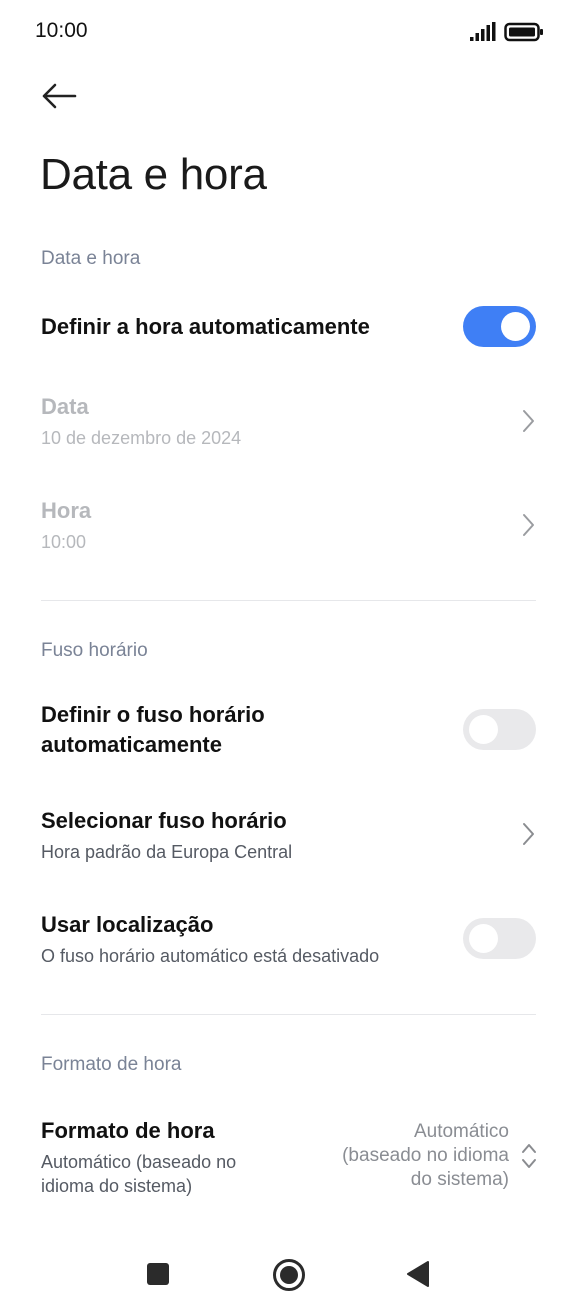 The height and width of the screenshot is (1316, 577). What do you see at coordinates (117, 1186) in the screenshot?
I see `time-format-sub-line2: idioma do sistema)` at bounding box center [117, 1186].